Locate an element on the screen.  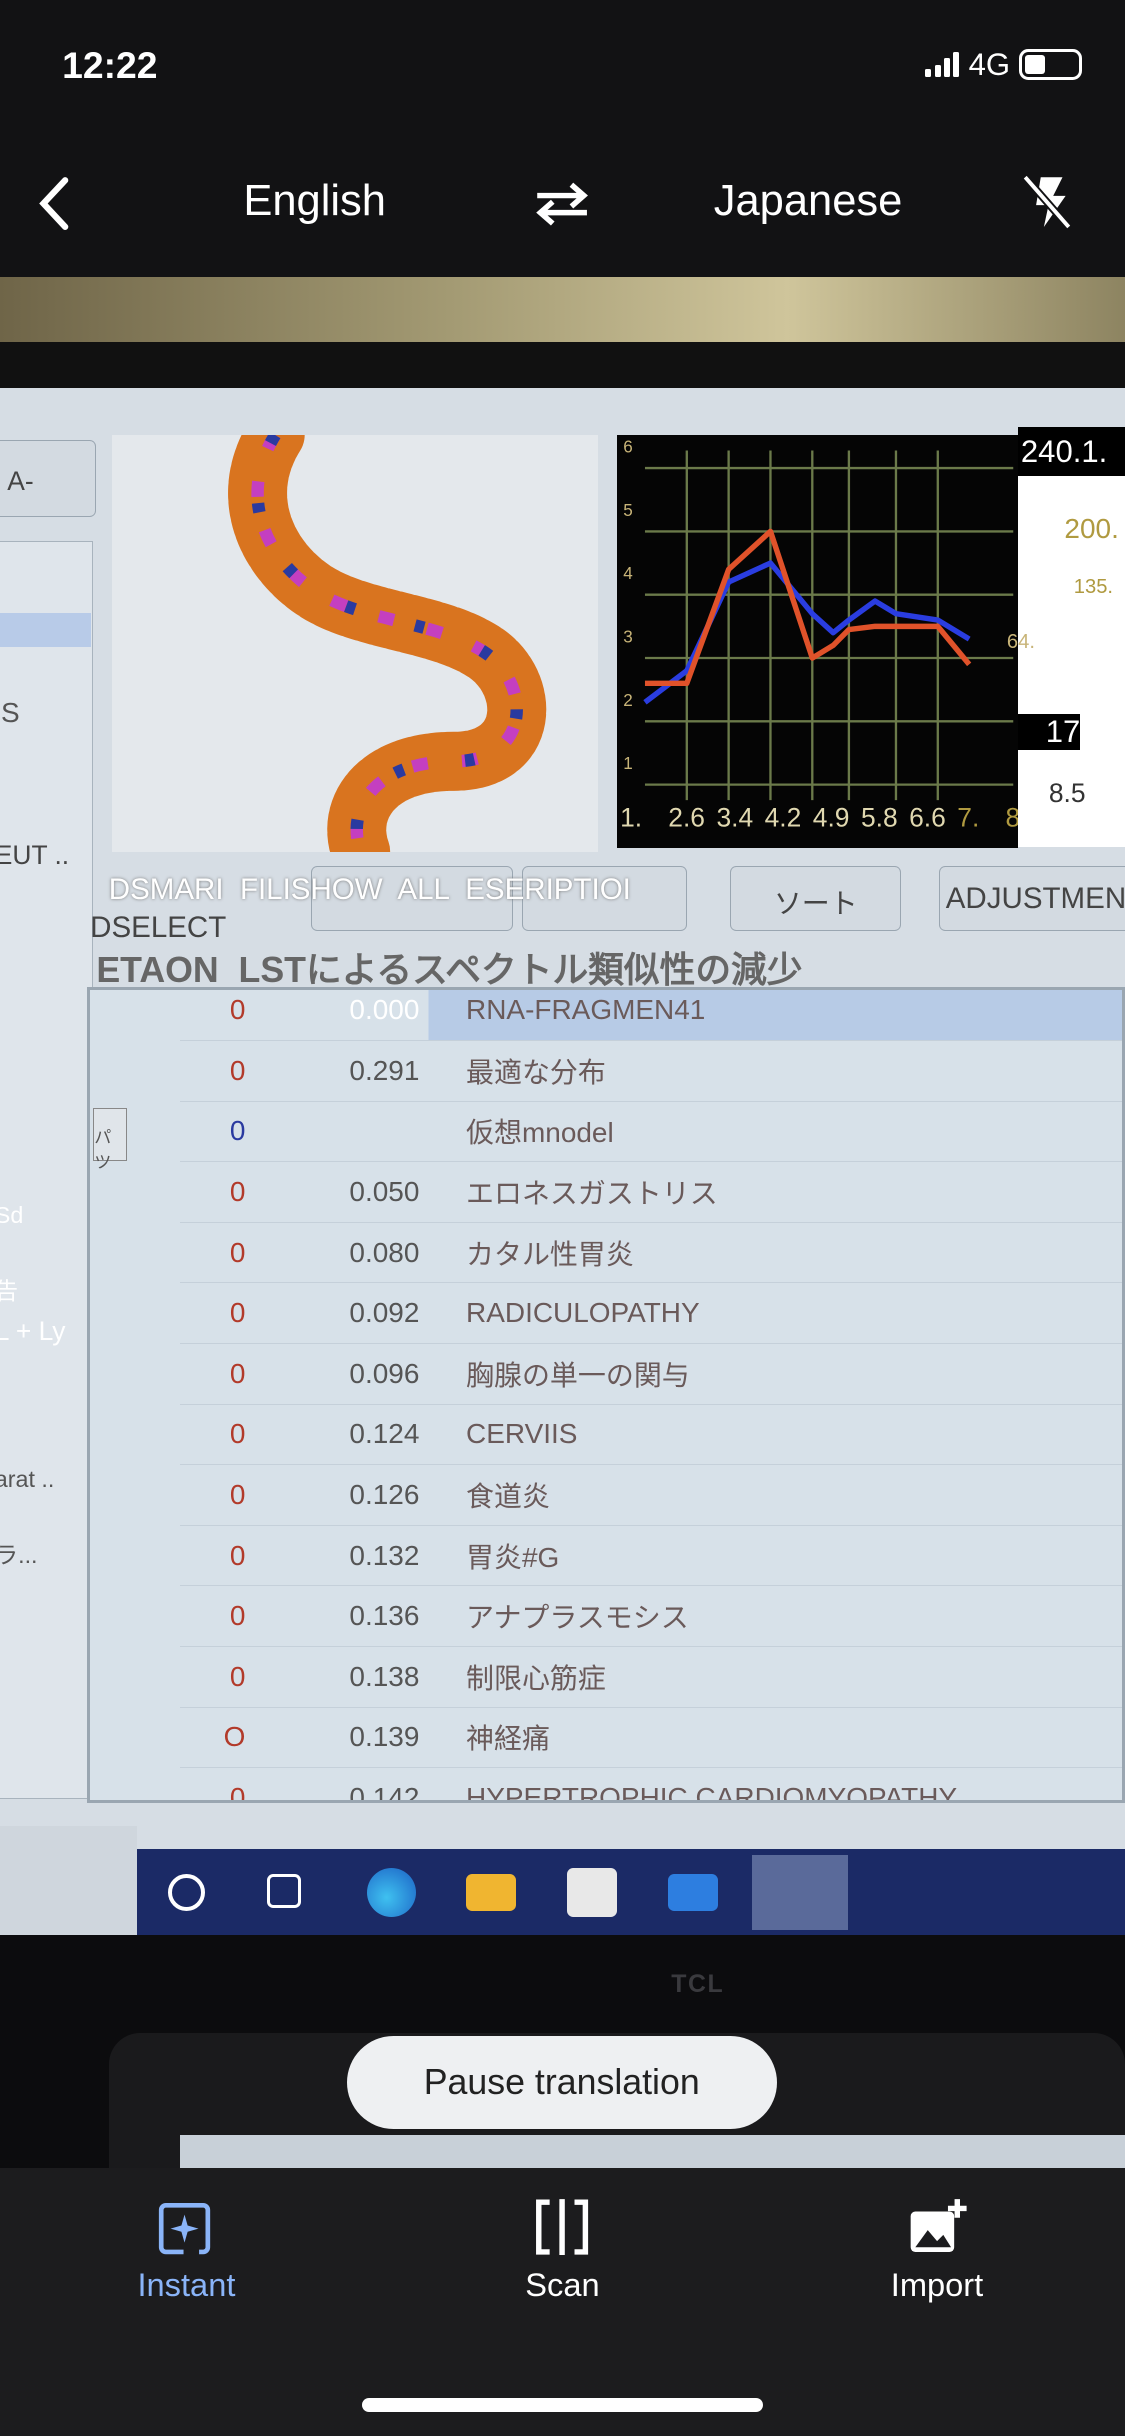
left-item: EUT .. is located at coordinates (35, 855).